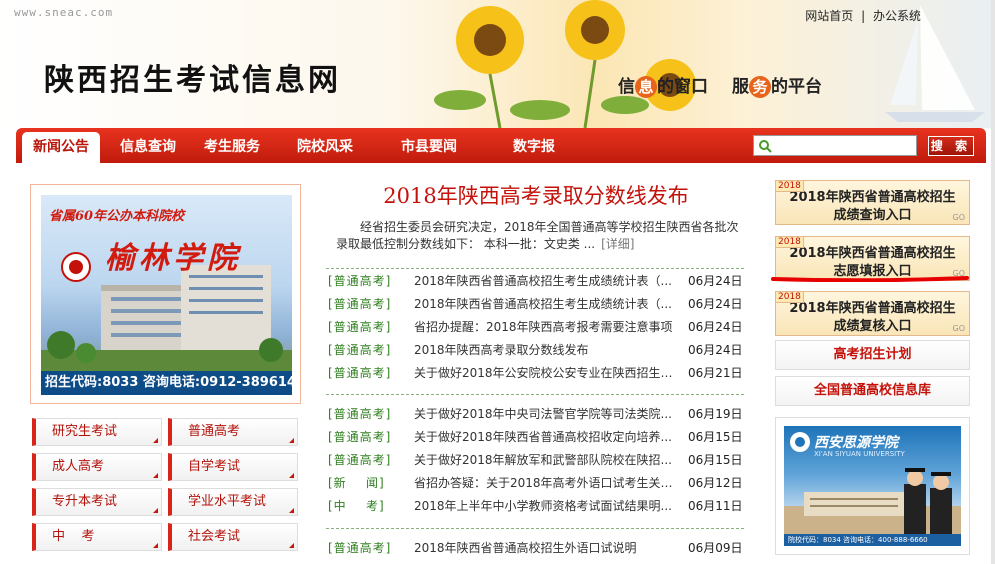  What do you see at coordinates (73, 536) in the screenshot?
I see `link-label: 中 考` at bounding box center [73, 536].